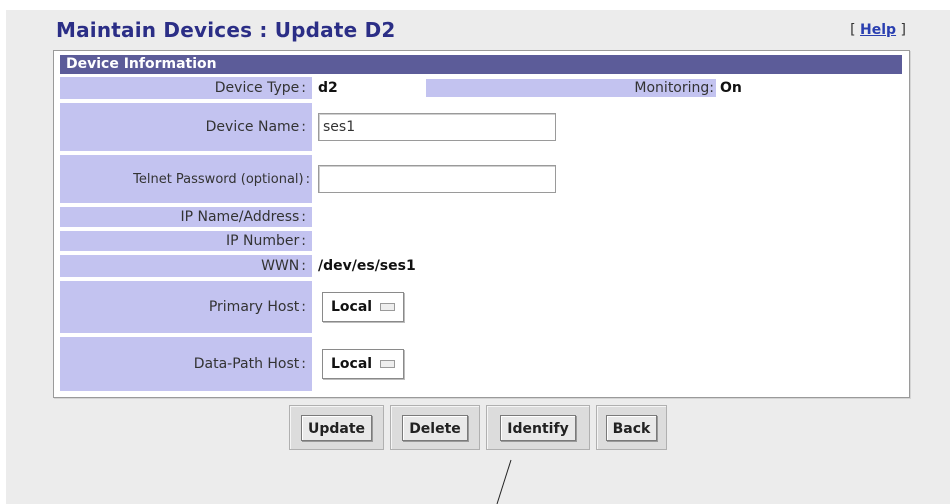 The image size is (950, 504). I want to click on back-button: Back, so click(631, 427).